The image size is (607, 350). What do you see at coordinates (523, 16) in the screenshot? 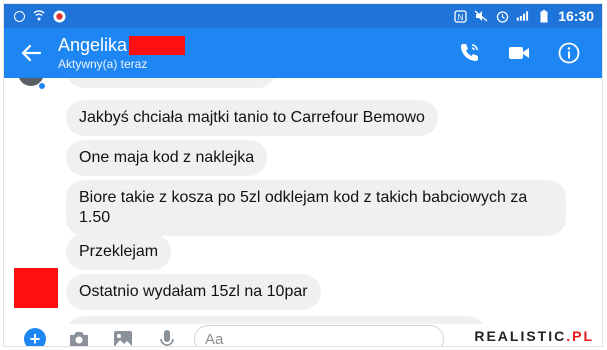
I see `signal-icon` at bounding box center [523, 16].